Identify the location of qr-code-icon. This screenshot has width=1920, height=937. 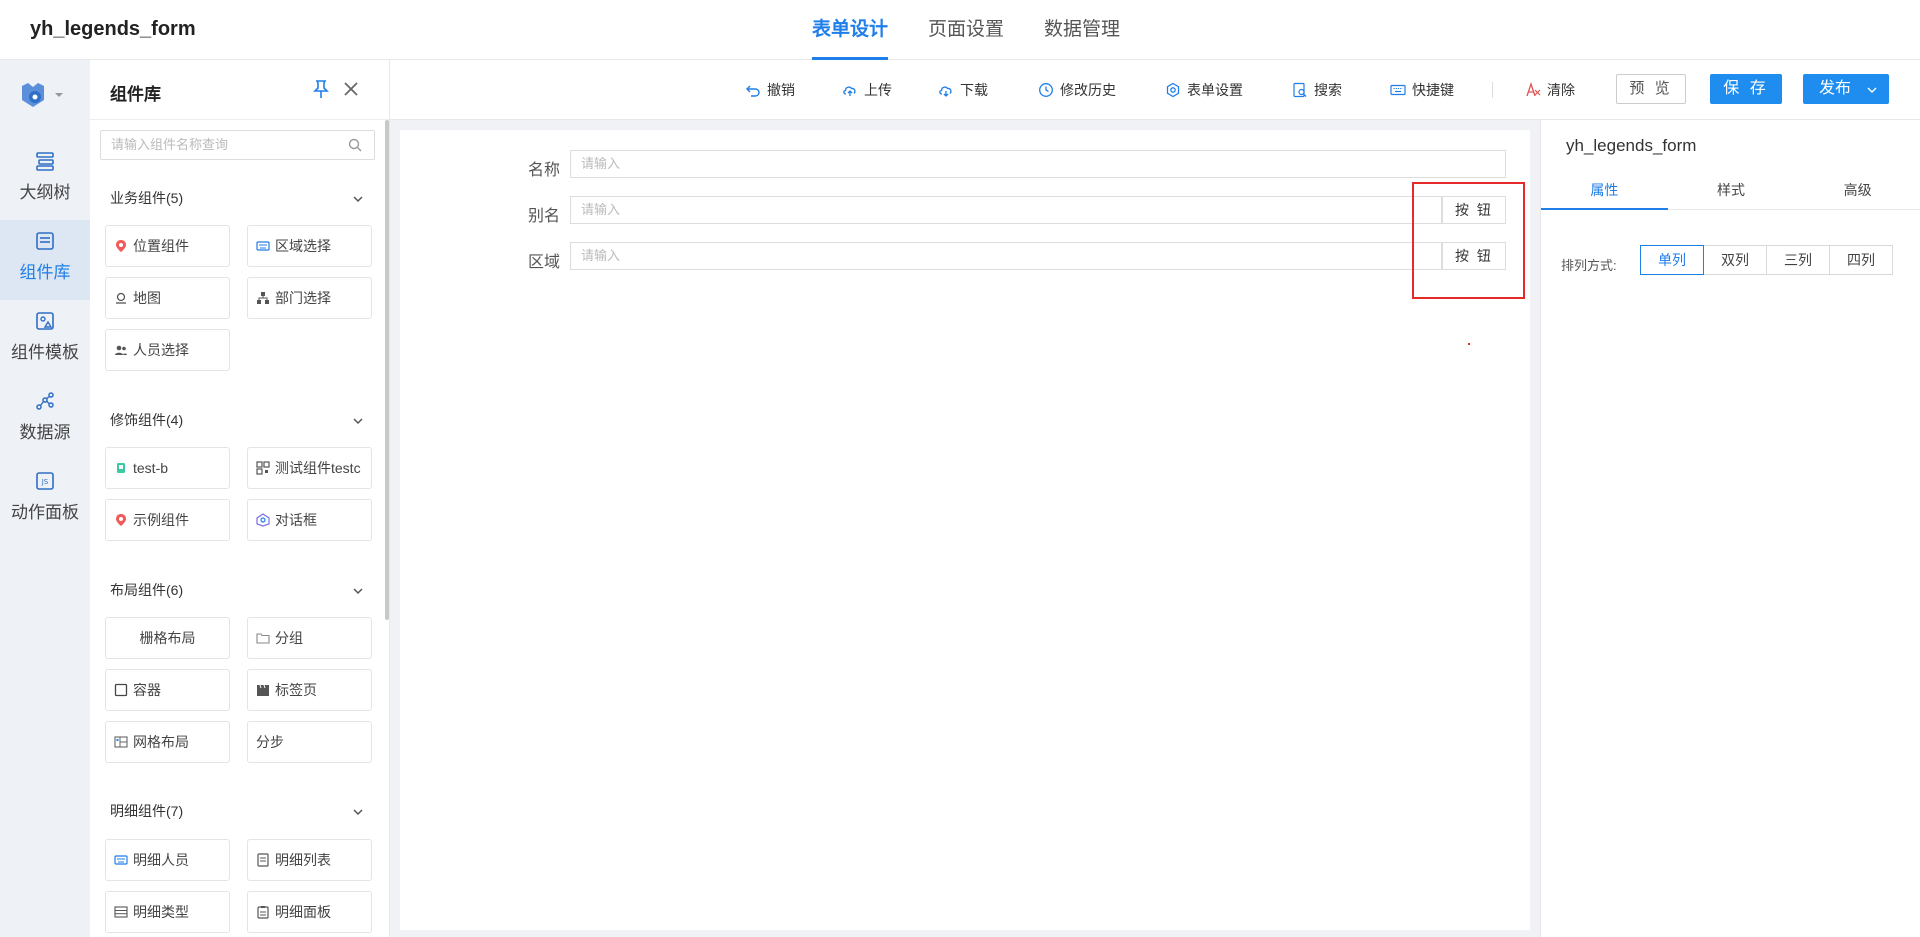
(263, 468).